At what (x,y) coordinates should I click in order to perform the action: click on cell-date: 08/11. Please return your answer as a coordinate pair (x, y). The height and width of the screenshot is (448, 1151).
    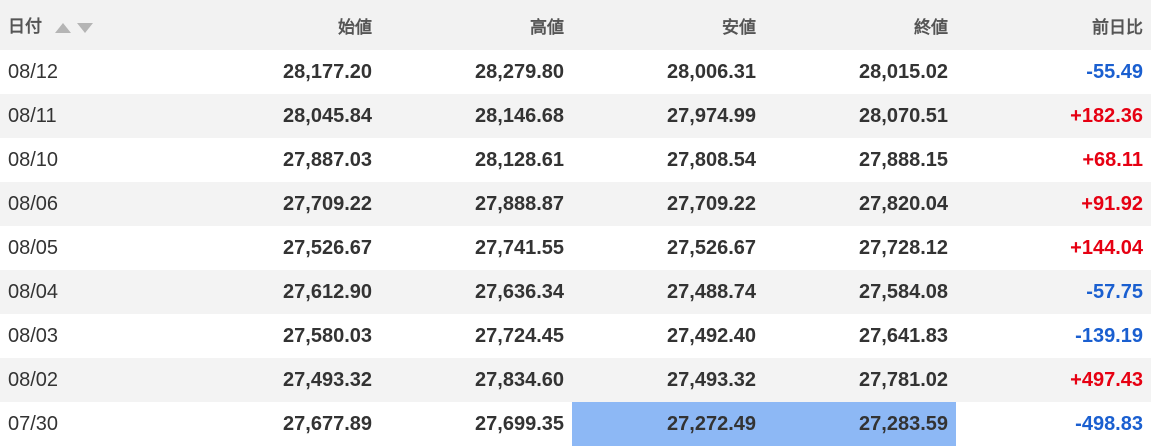
    Looking at the image, I should click on (32, 115).